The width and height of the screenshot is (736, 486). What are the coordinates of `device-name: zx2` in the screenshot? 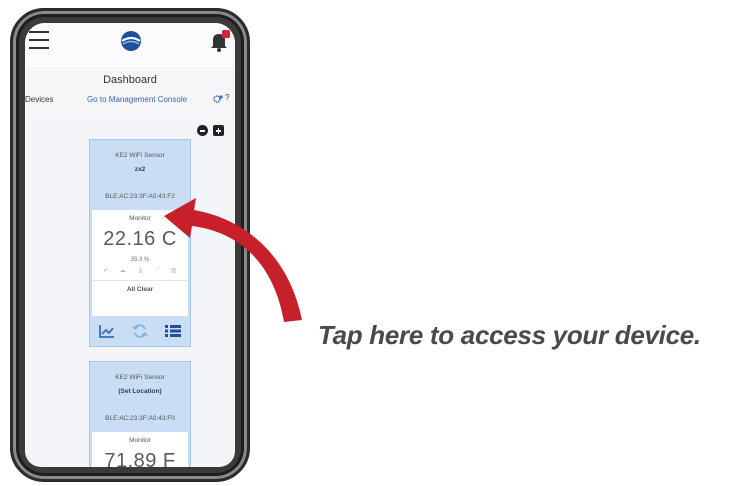 It's located at (140, 169).